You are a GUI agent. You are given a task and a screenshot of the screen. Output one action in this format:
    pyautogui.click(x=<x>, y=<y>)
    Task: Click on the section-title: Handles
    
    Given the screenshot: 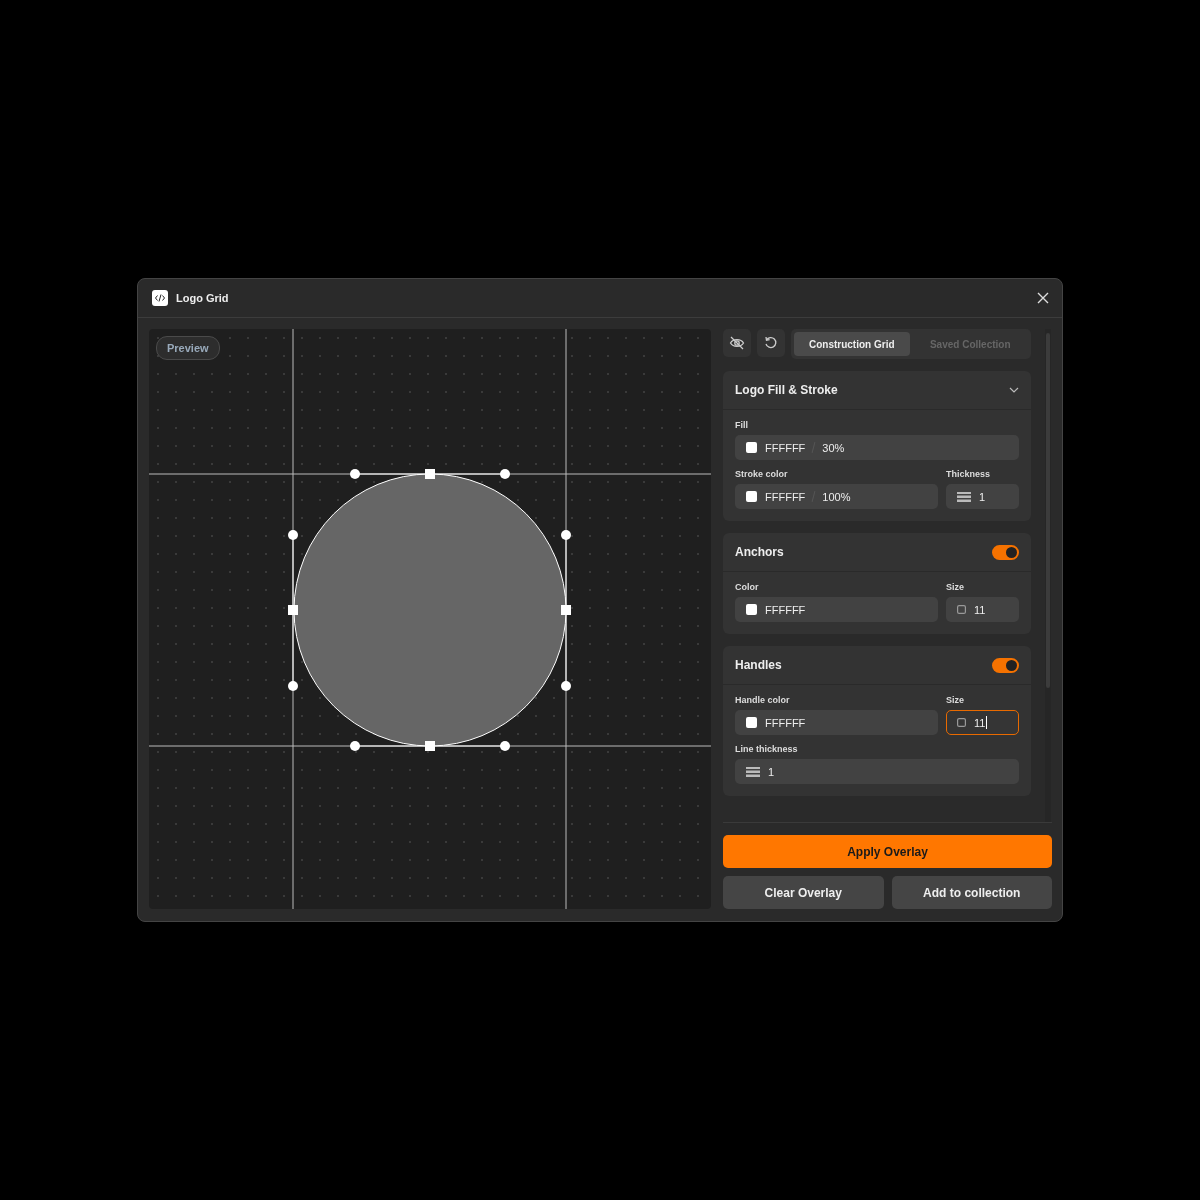 What is the action you would take?
    pyautogui.click(x=758, y=665)
    